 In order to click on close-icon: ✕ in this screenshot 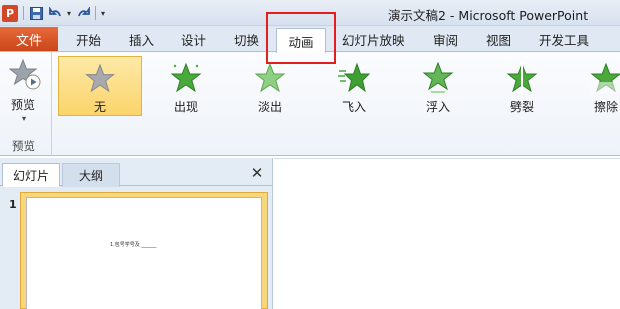, I will do `click(257, 173)`.